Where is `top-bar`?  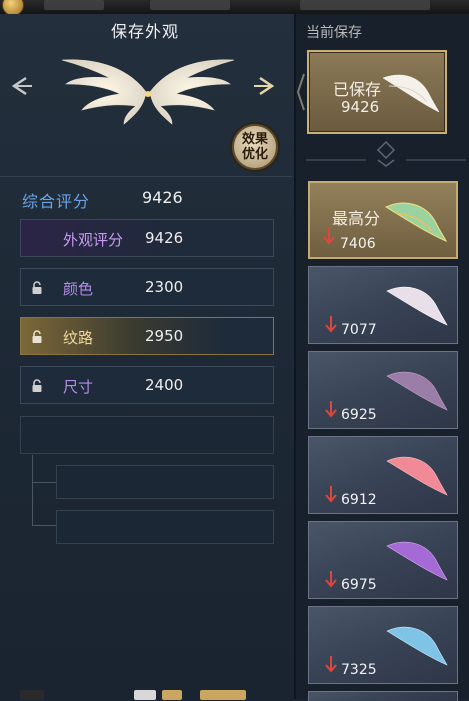 top-bar is located at coordinates (234, 8).